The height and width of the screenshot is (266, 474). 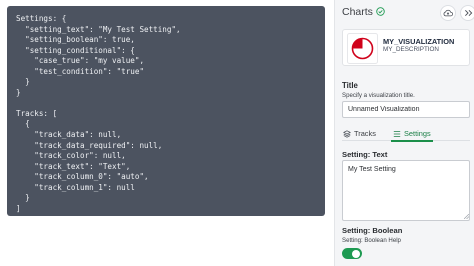 I want to click on sidebar-title: Charts, so click(x=357, y=12).